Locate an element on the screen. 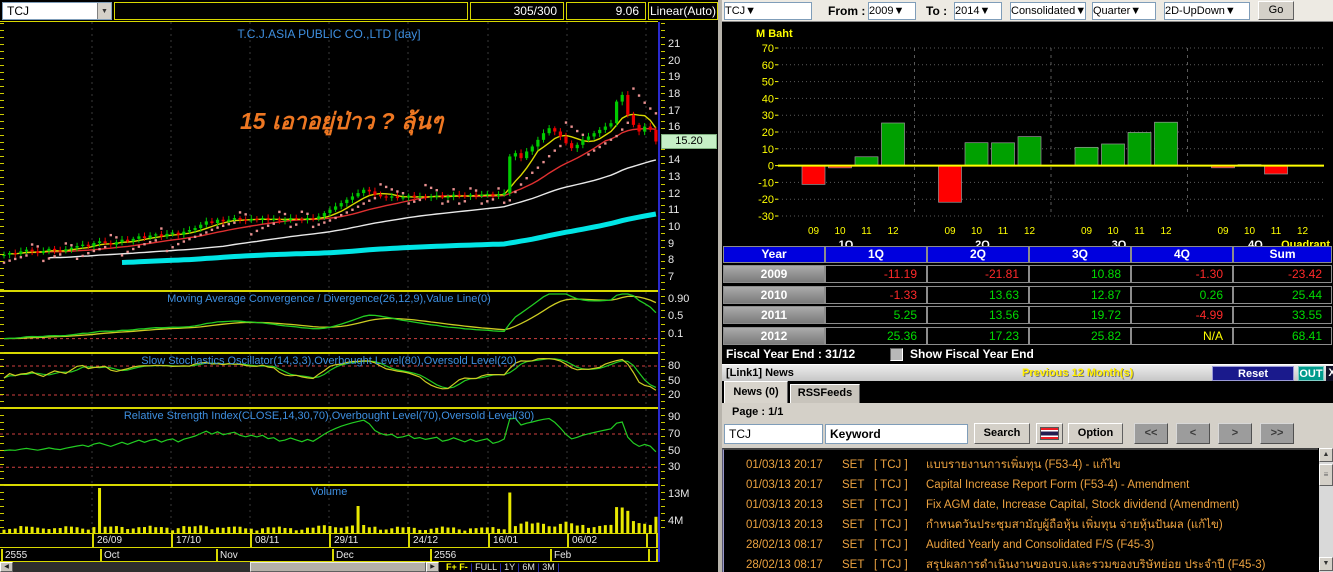 This screenshot has height=572, width=1333. last-page-button: >> is located at coordinates (1277, 433).